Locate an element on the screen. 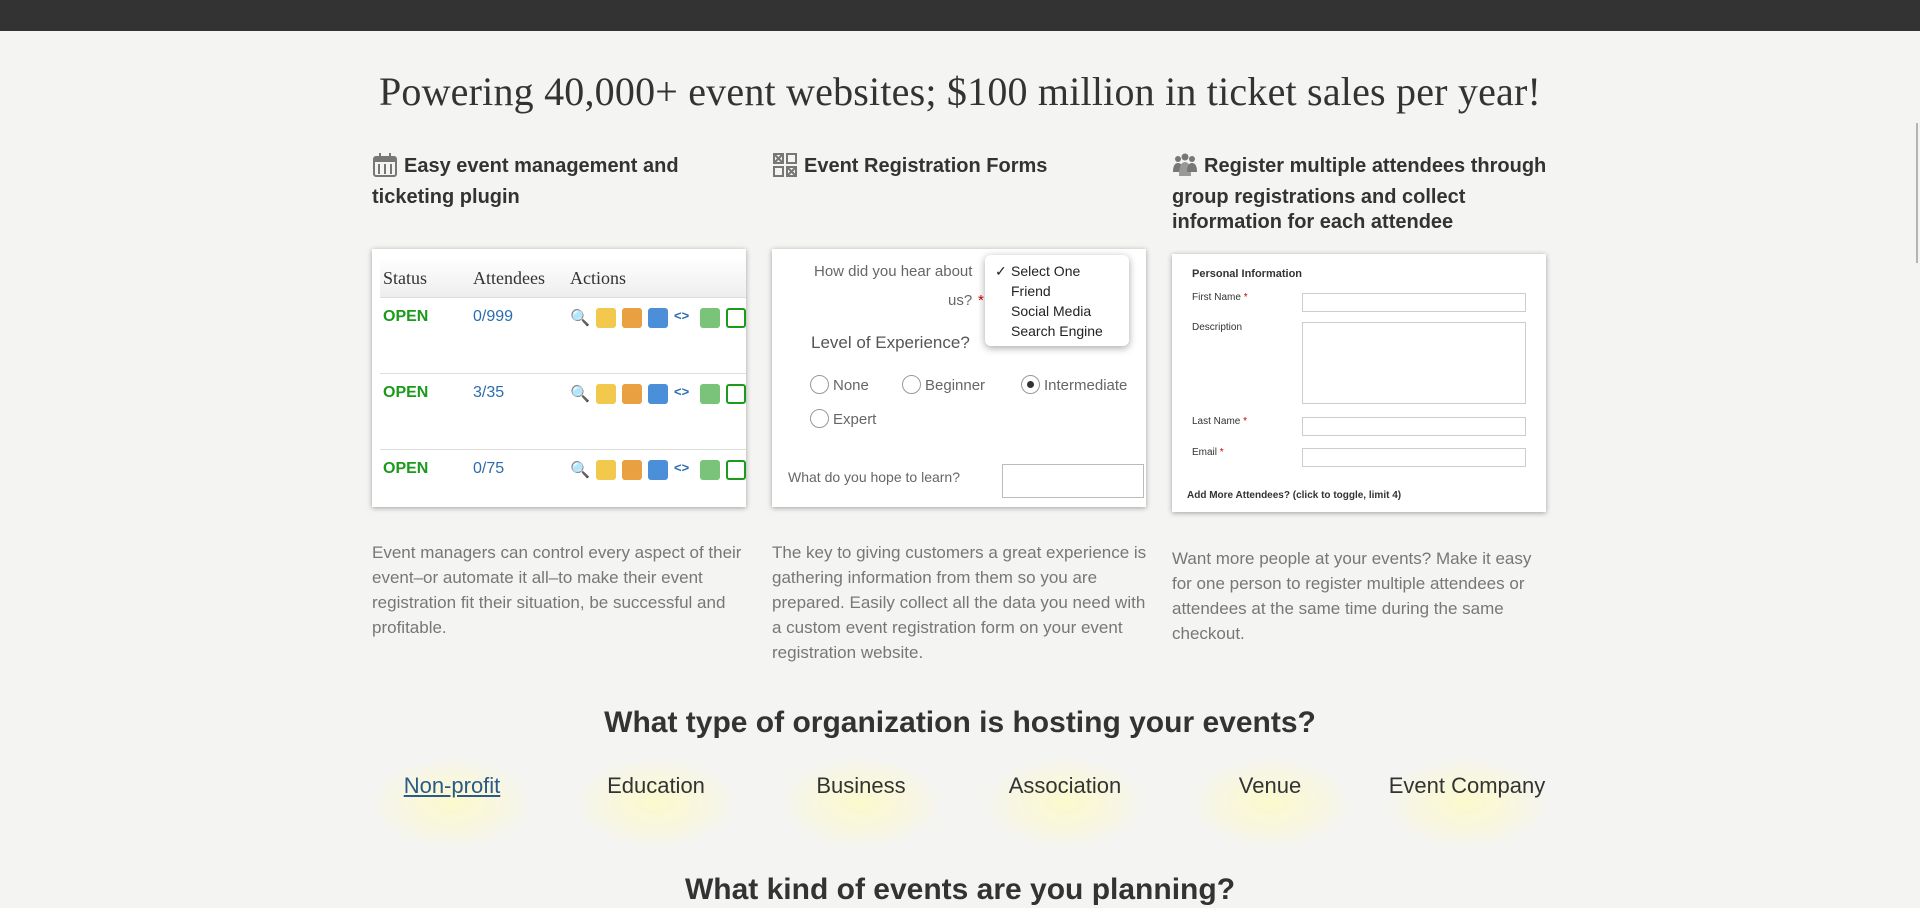 Image resolution: width=1920 pixels, height=908 pixels. dropdown-option: Friend is located at coordinates (1057, 291).